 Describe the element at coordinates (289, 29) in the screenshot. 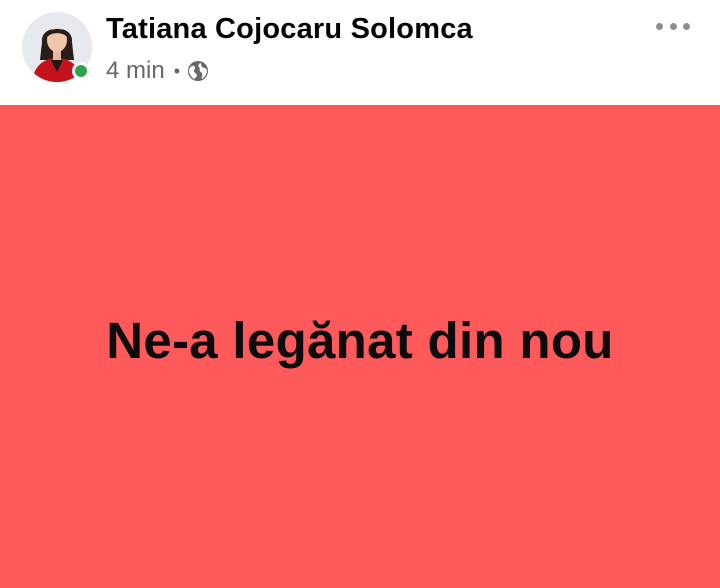

I see `author-name: Tatiana Cojocaru Solomca` at that location.